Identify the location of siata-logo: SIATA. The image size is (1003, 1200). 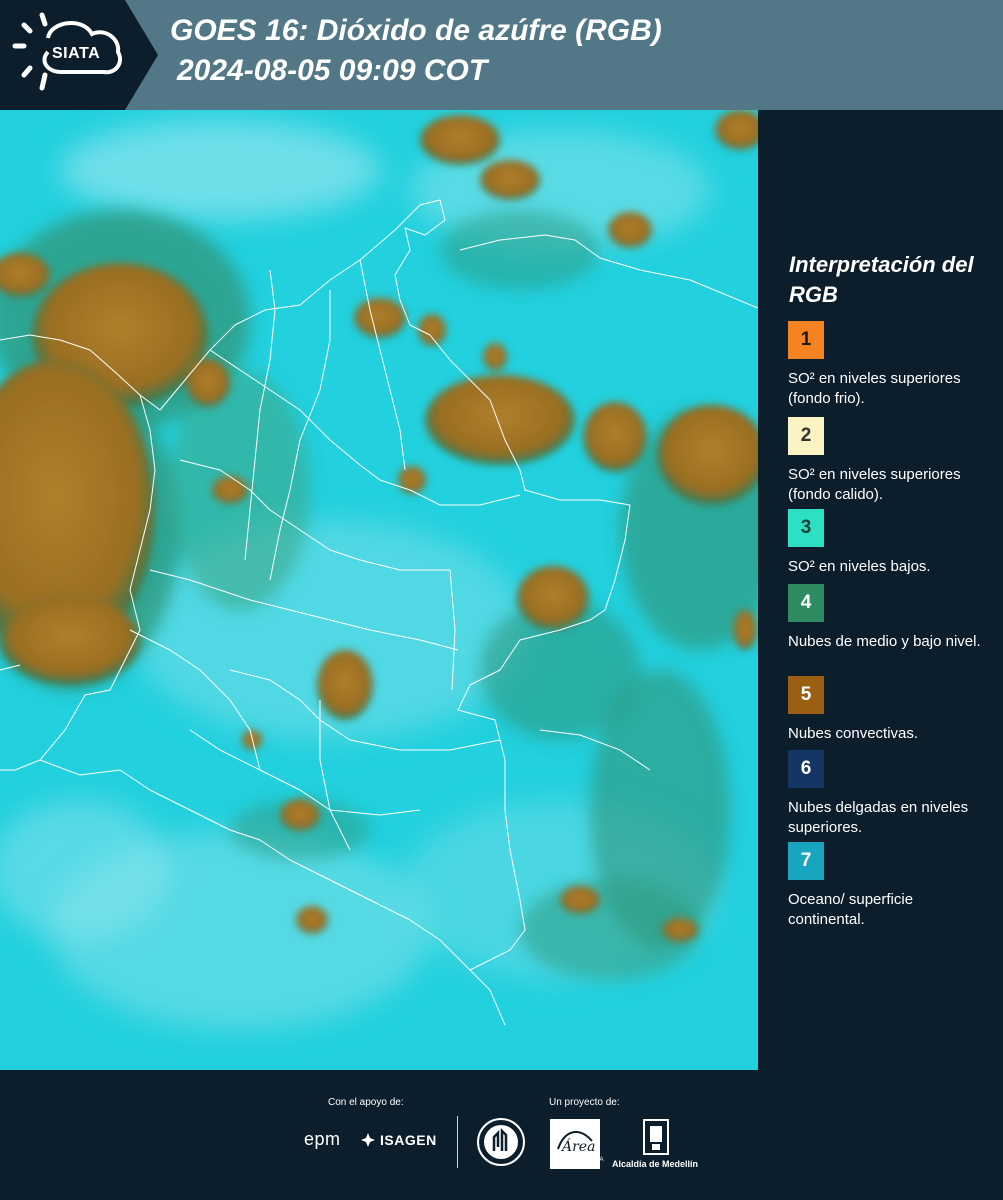
(79, 55).